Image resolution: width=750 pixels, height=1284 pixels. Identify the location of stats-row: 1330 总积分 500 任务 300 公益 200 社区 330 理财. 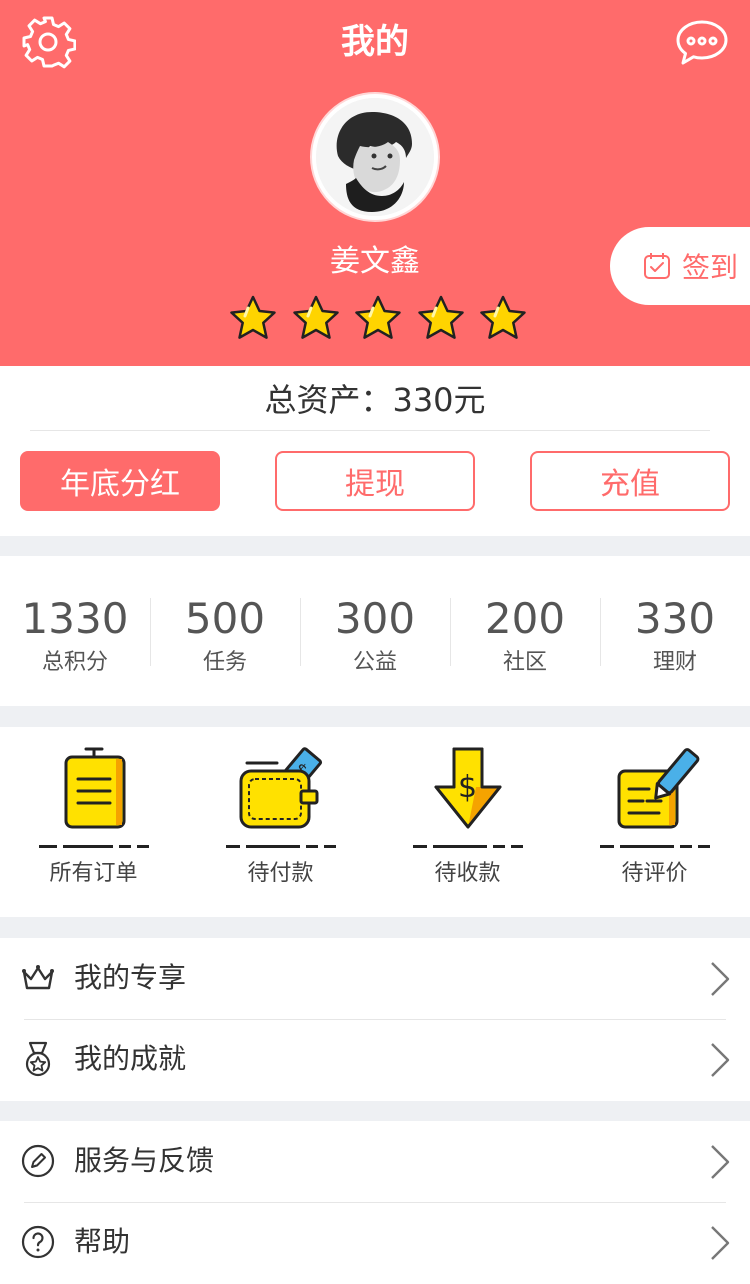
(375, 631).